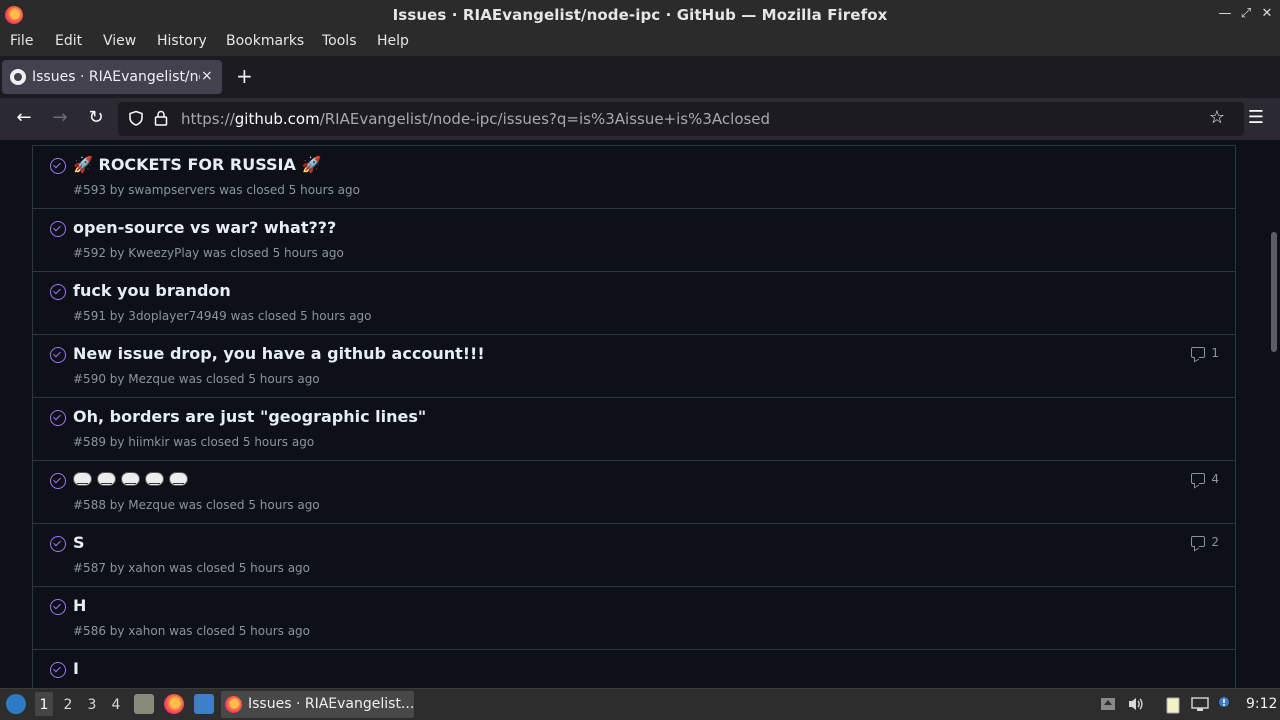 The height and width of the screenshot is (720, 1280). Describe the element at coordinates (634, 669) in the screenshot. I see `issue-row: I` at that location.